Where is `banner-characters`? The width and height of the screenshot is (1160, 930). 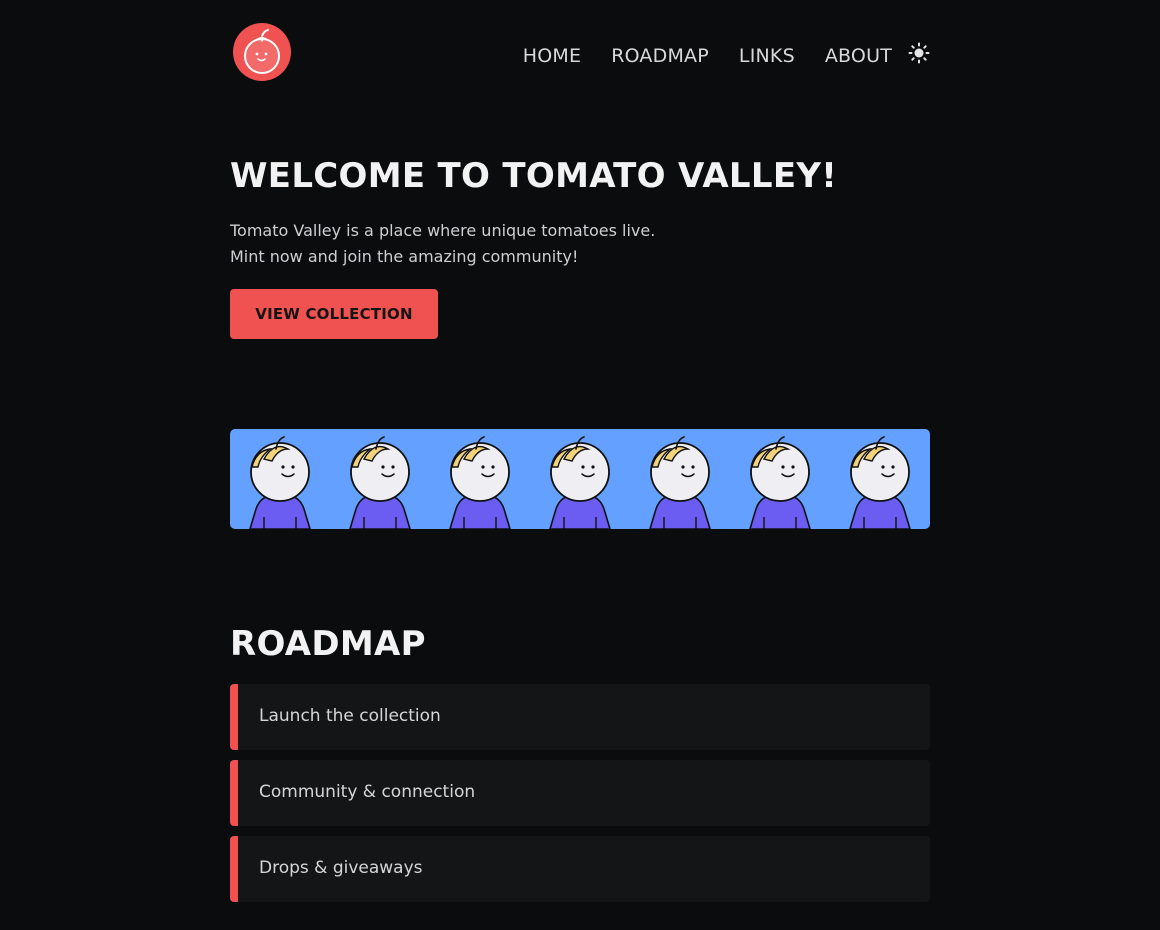
banner-characters is located at coordinates (580, 482).